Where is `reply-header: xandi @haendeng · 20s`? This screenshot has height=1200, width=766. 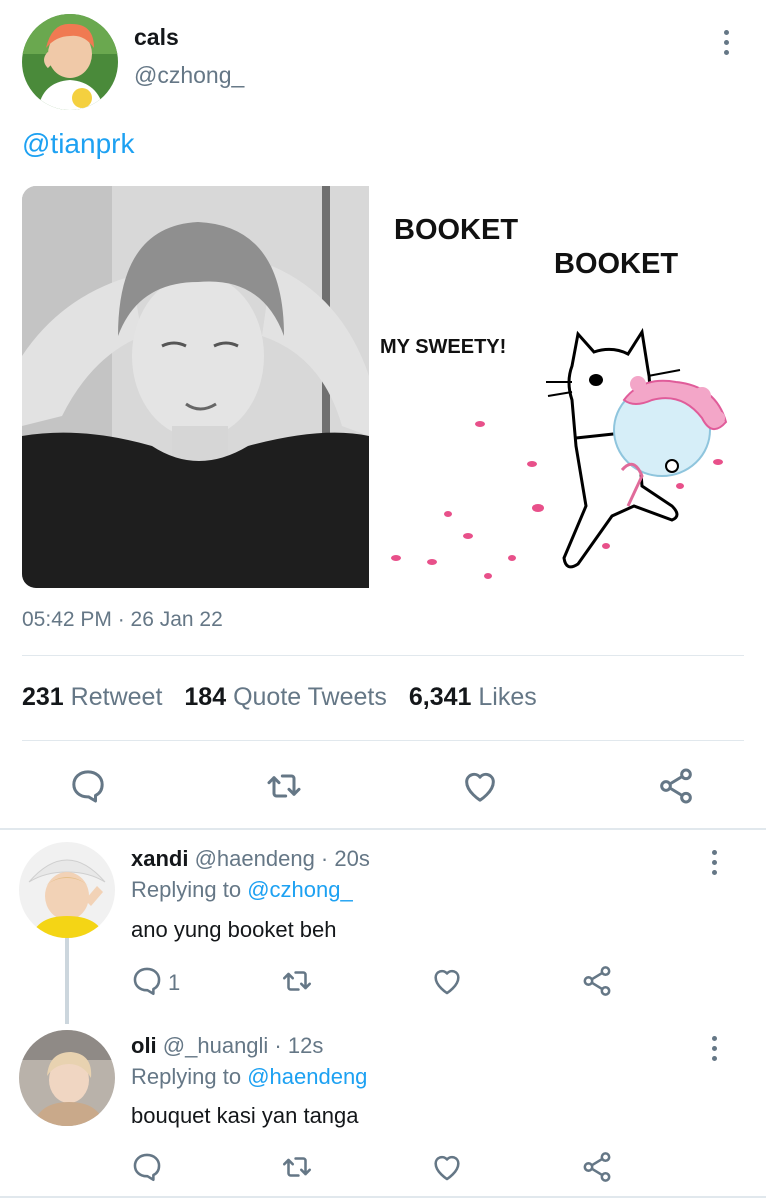
reply-header: xandi @haendeng · 20s is located at coordinates (250, 859).